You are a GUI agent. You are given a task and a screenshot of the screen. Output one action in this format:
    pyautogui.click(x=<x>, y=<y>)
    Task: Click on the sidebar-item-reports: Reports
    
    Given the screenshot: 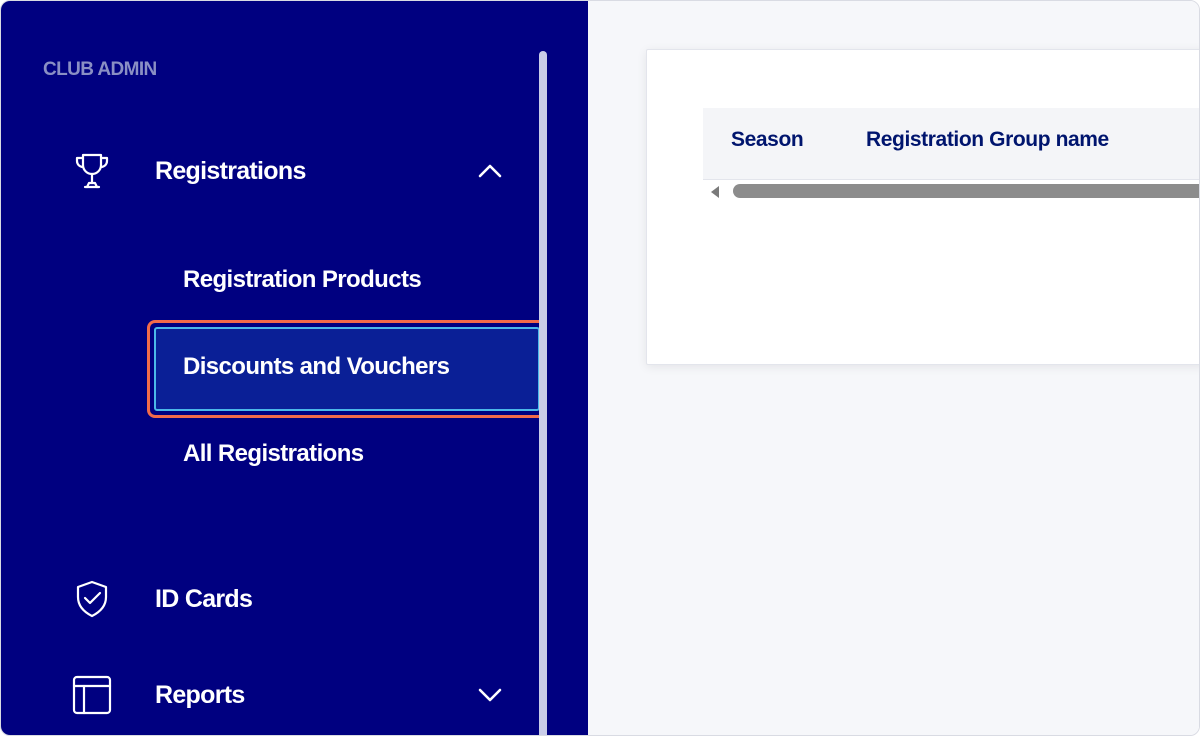 What is the action you would take?
    pyautogui.click(x=271, y=695)
    